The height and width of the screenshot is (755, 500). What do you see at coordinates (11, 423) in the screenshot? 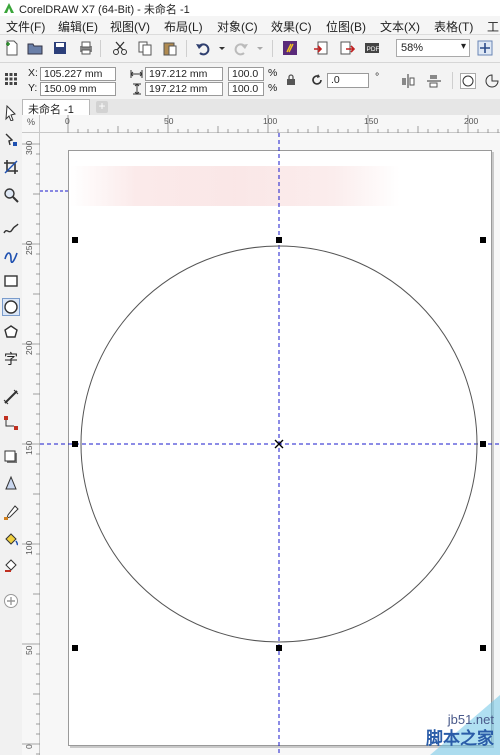
I see `connector-tool-icon` at bounding box center [11, 423].